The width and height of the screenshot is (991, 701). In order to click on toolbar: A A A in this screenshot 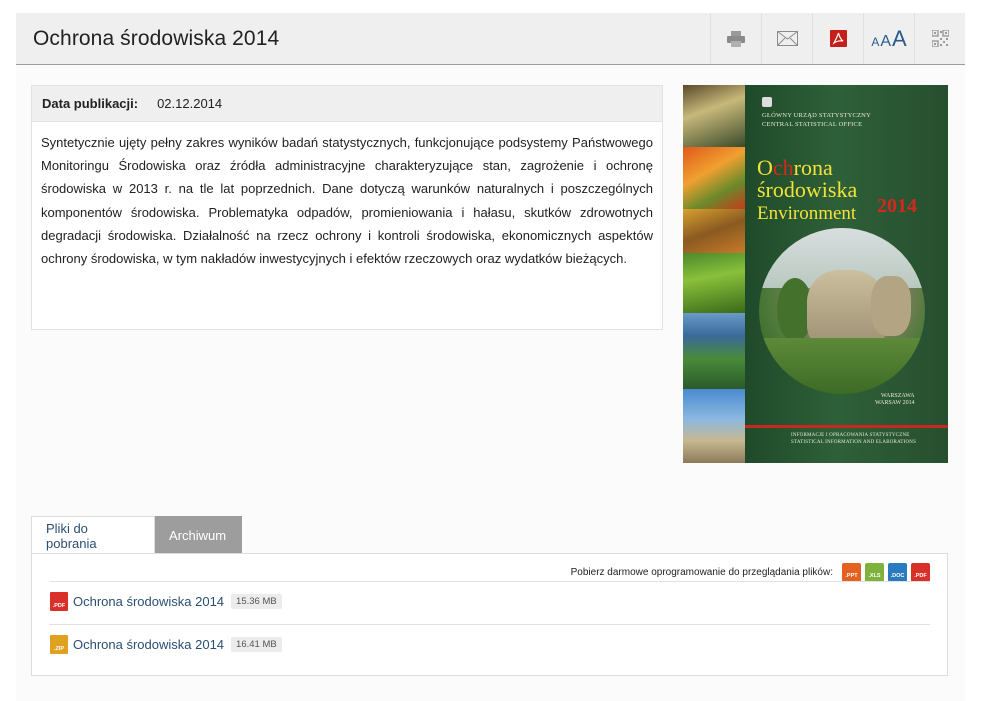, I will do `click(837, 38)`.